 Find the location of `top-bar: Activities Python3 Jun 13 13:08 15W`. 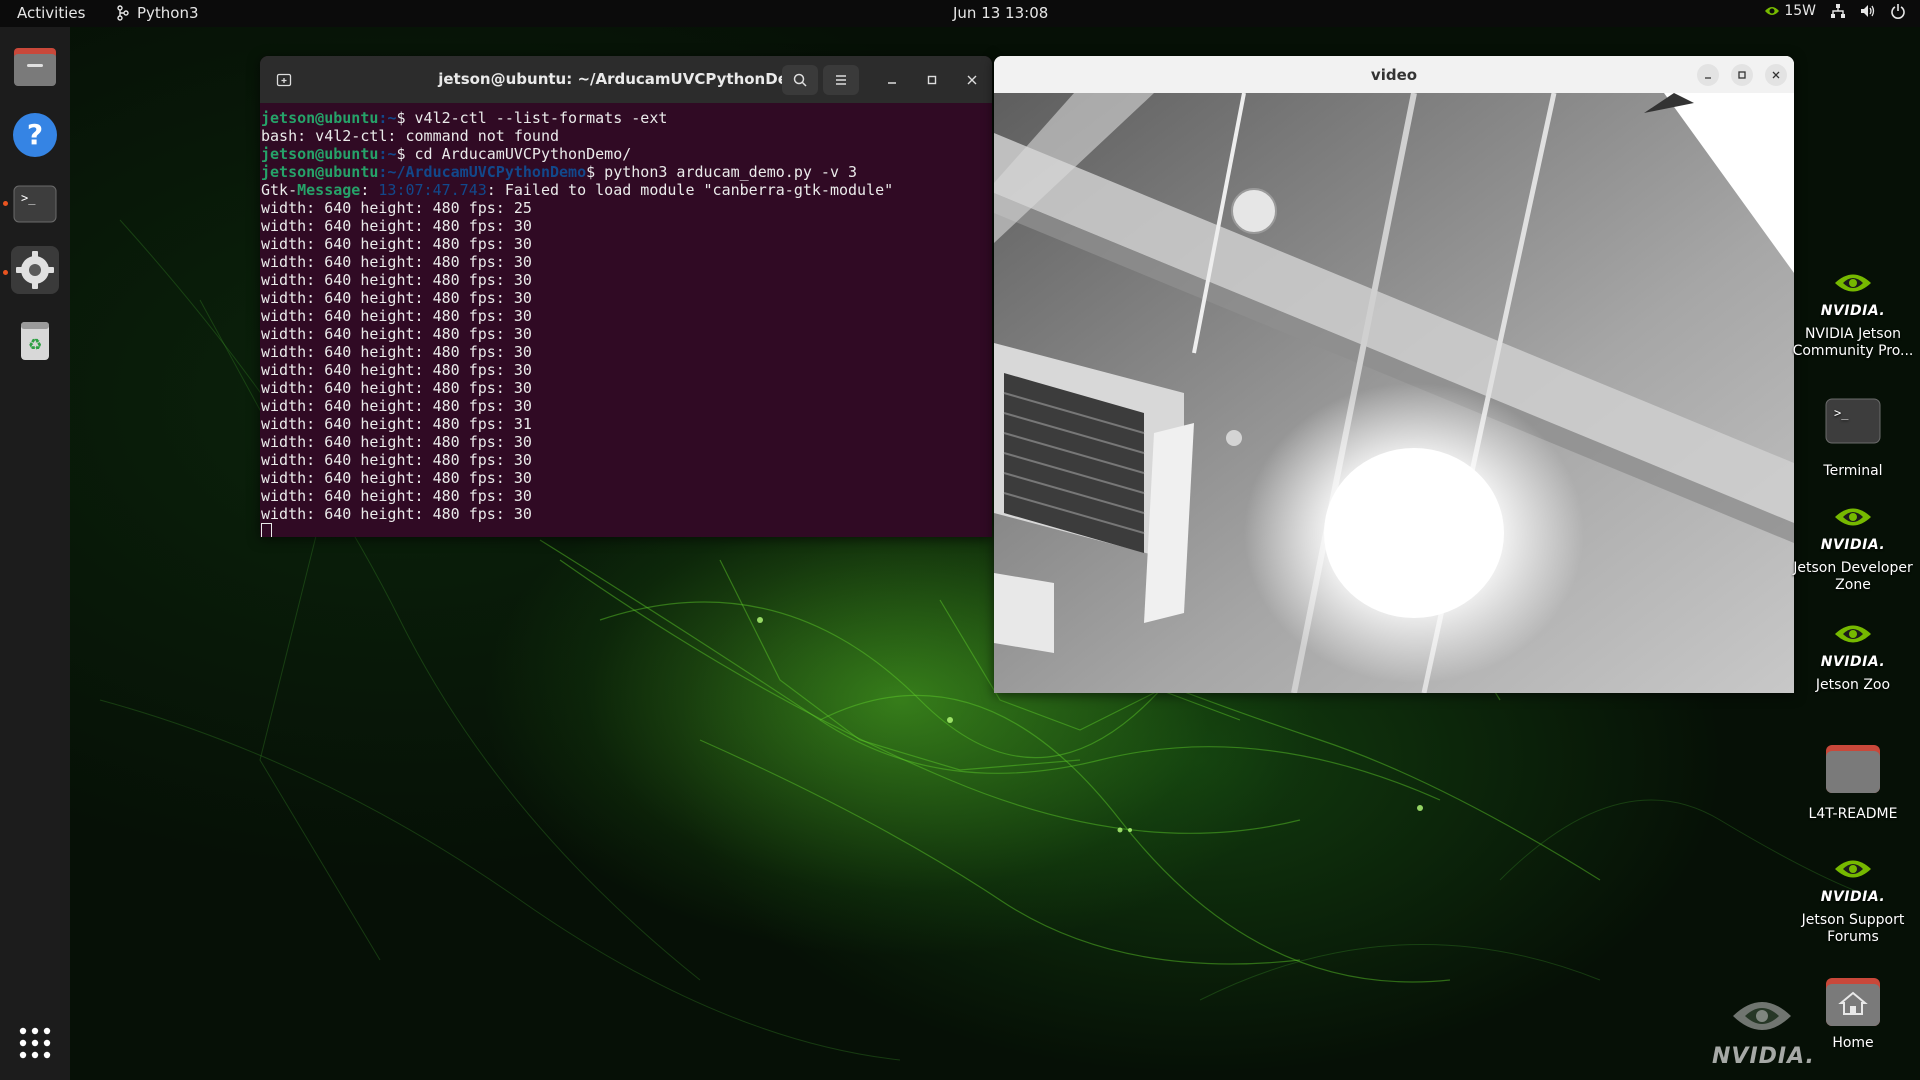

top-bar: Activities Python3 Jun 13 13:08 15W is located at coordinates (960, 13).